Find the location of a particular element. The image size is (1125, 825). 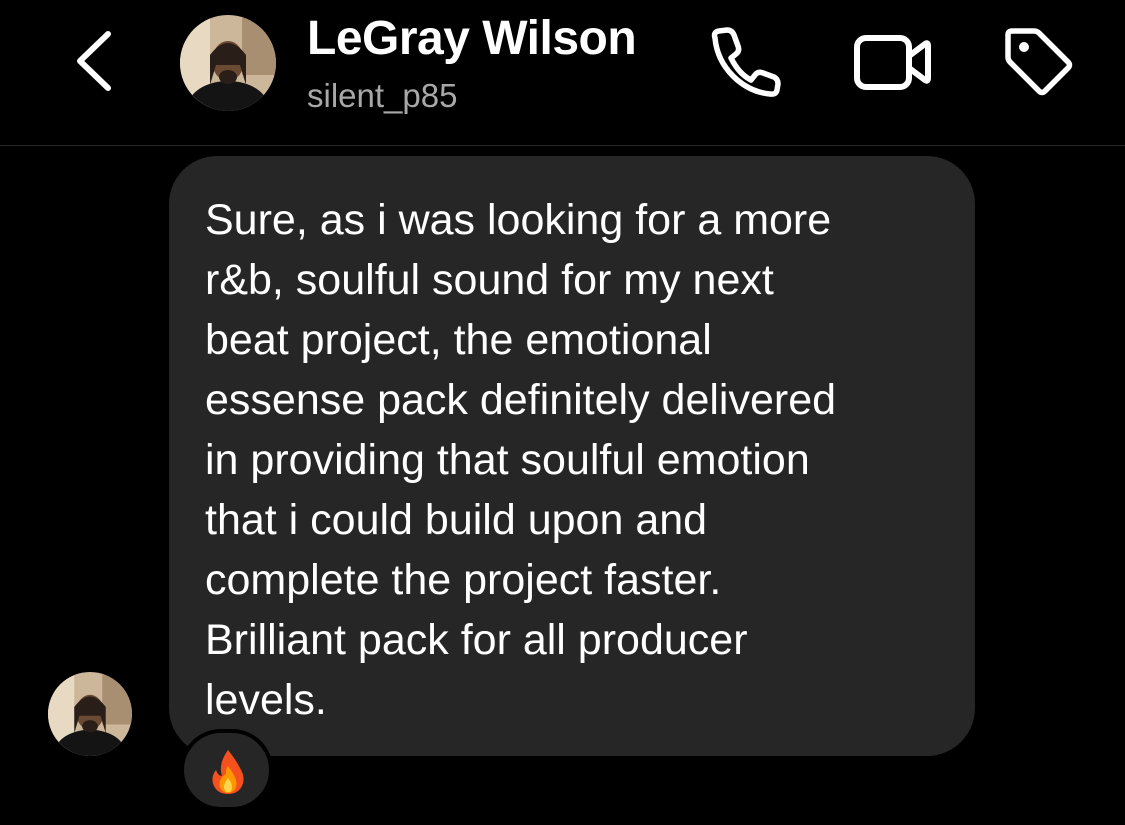

message-text-line: that i could build upon and is located at coordinates (456, 520).